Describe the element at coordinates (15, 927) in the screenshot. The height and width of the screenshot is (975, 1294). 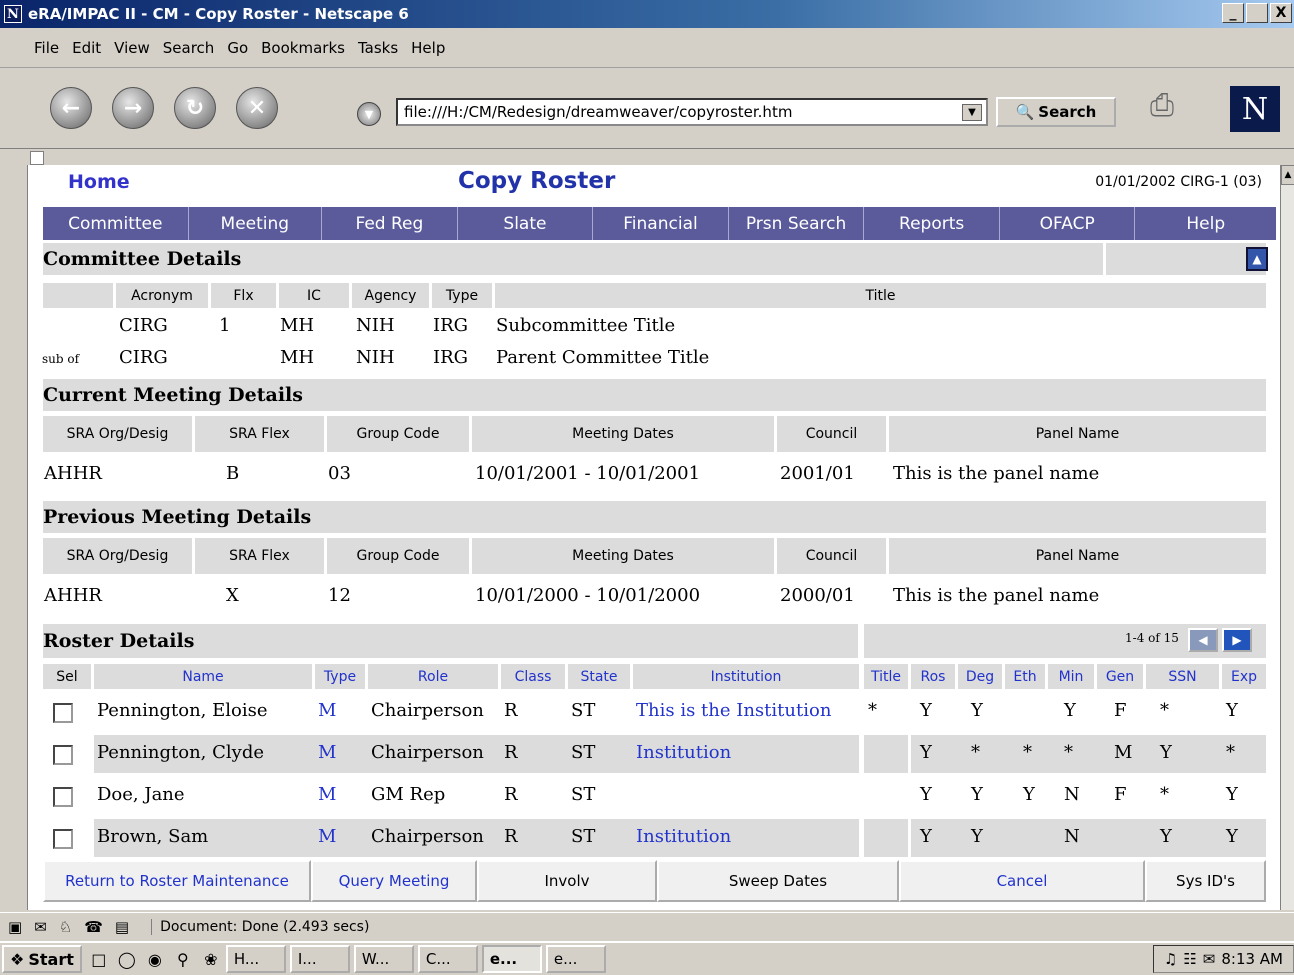
I see `netscape-status-icon: ▣` at that location.